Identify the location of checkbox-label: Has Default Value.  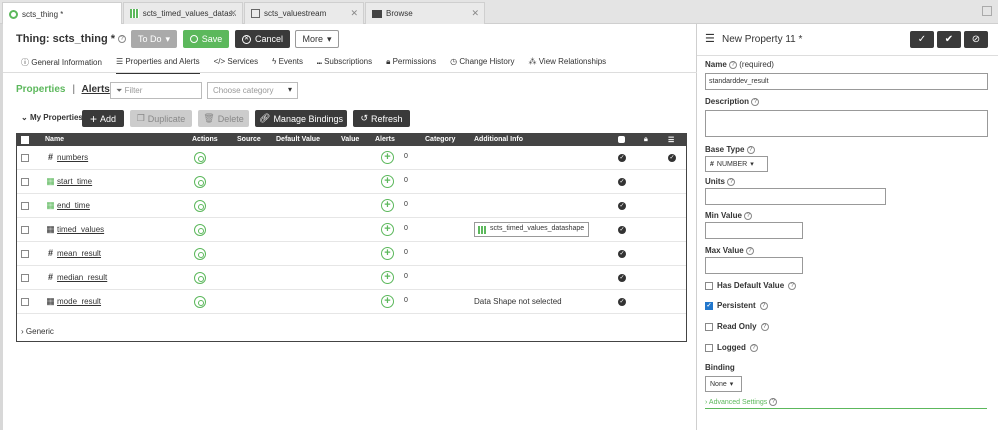
(751, 285).